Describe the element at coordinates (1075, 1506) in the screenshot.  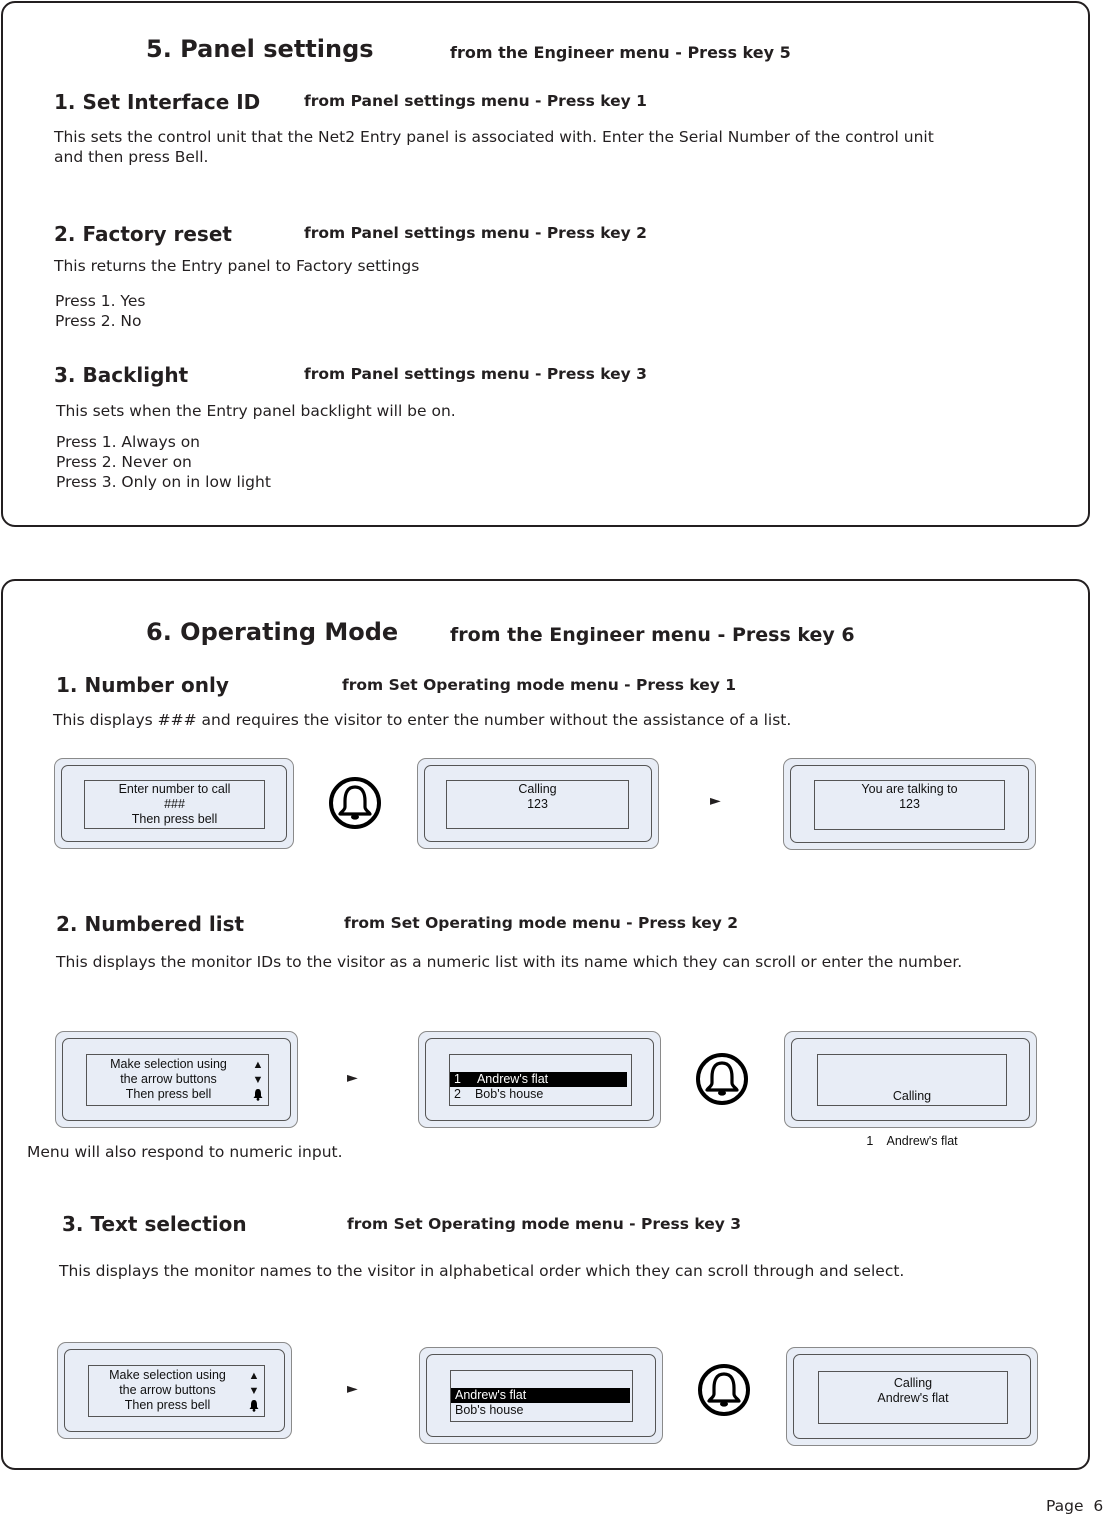
I see `page-number: Page 6` at that location.